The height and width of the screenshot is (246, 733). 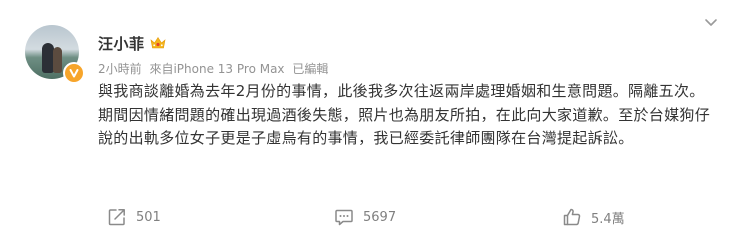 What do you see at coordinates (148, 217) in the screenshot?
I see `repost-count: 501` at bounding box center [148, 217].